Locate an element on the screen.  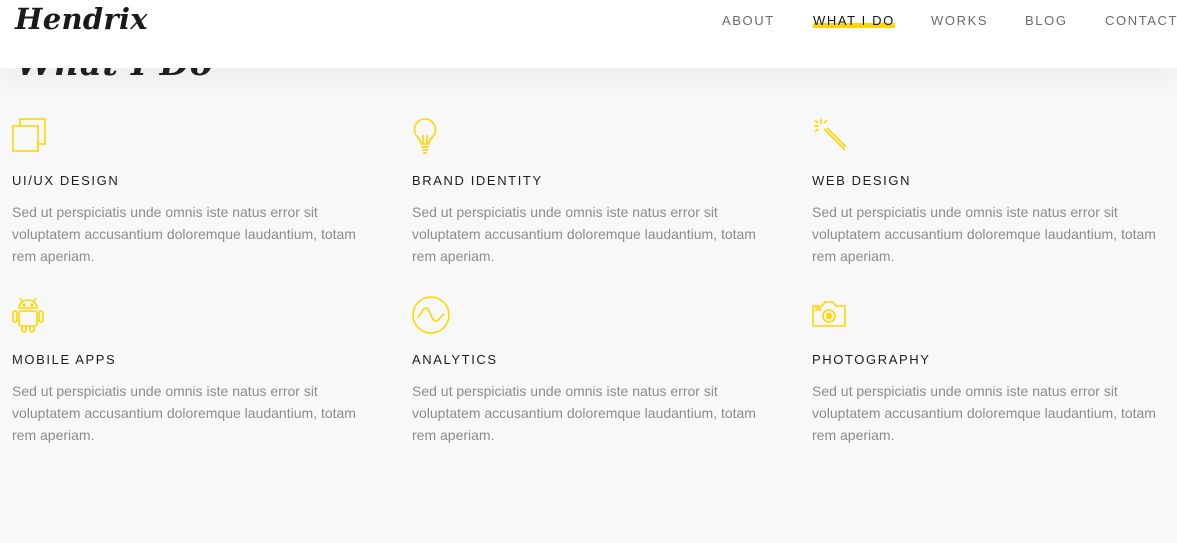
android-icon is located at coordinates (32, 316).